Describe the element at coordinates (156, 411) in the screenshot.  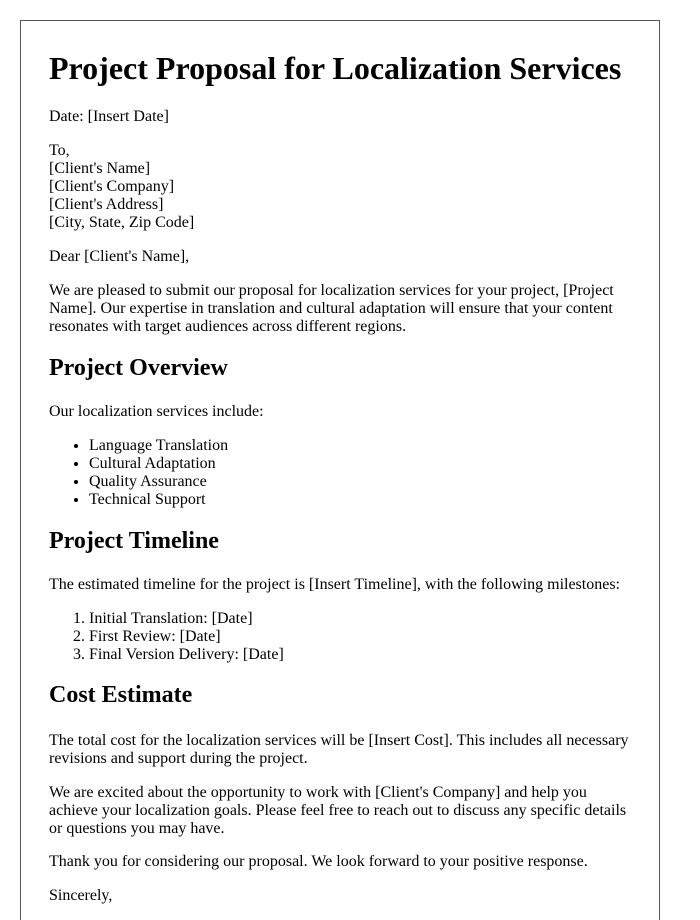
I see `overview-lead: Our localization services include:` at that location.